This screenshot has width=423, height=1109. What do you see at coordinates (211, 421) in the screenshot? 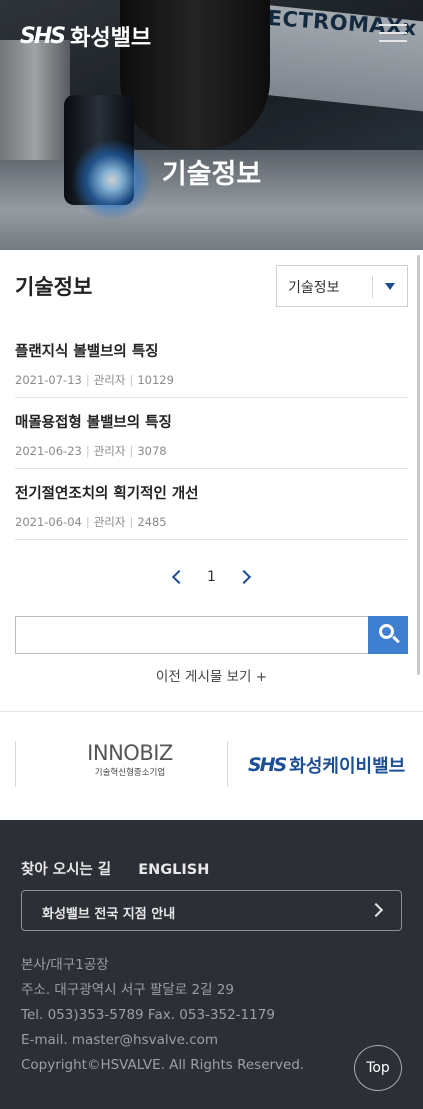
I see `post-title: 매몰용접형 볼밸브의 특징` at bounding box center [211, 421].